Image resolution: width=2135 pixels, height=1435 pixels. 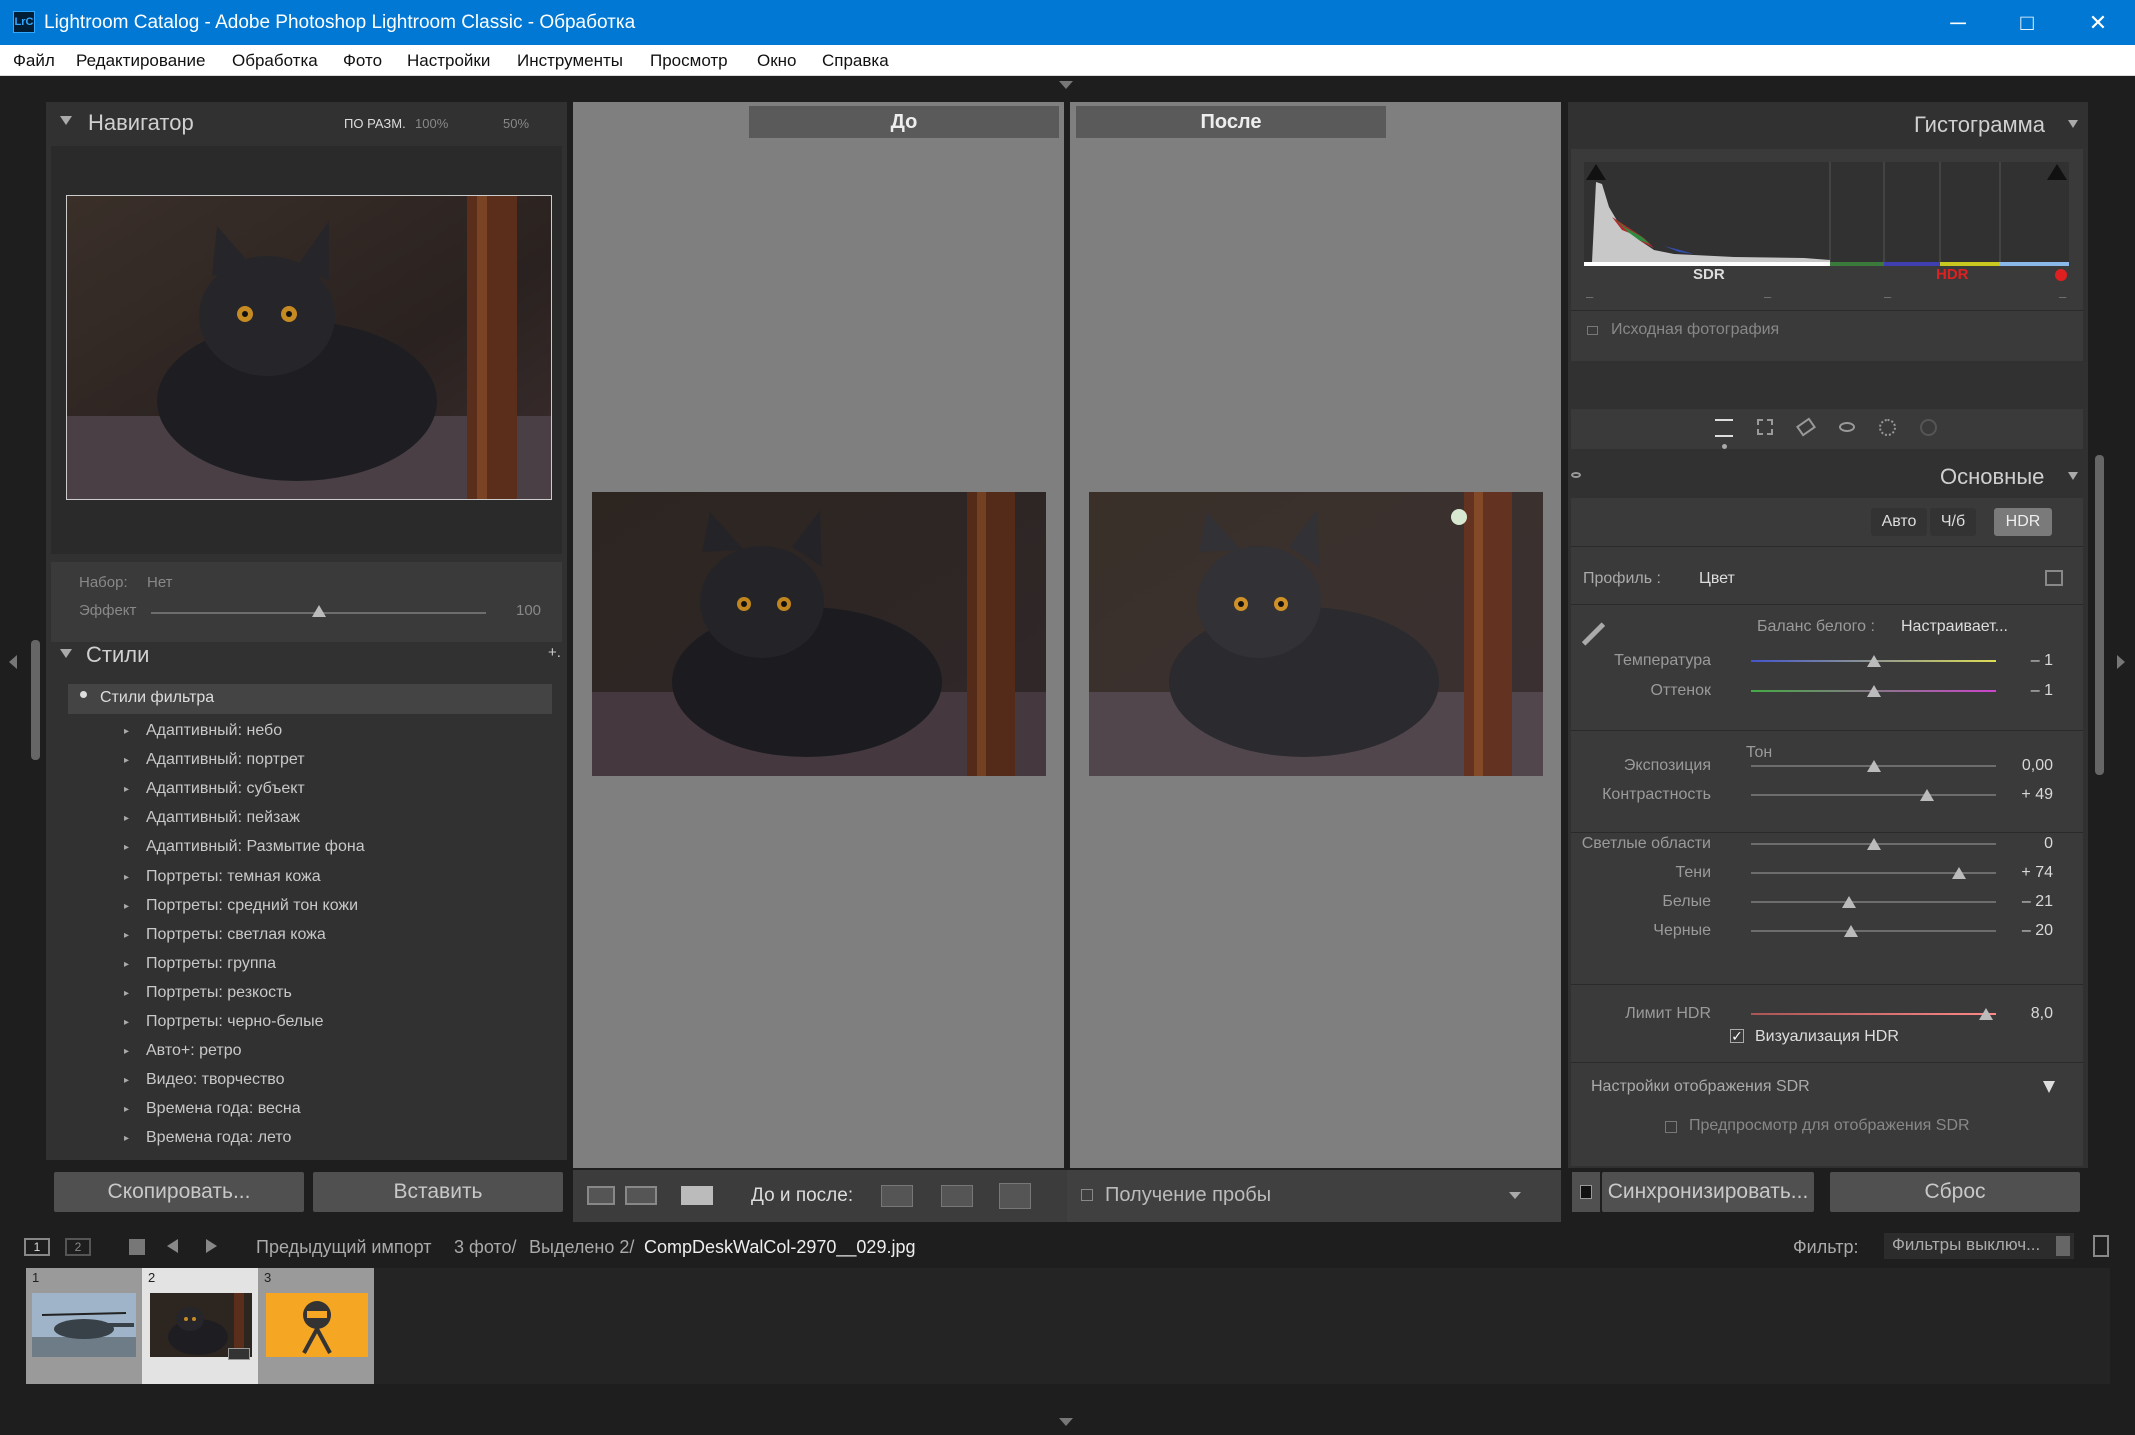 What do you see at coordinates (1671, 1127) in the screenshot?
I see `sdr-preview-checkbox` at bounding box center [1671, 1127].